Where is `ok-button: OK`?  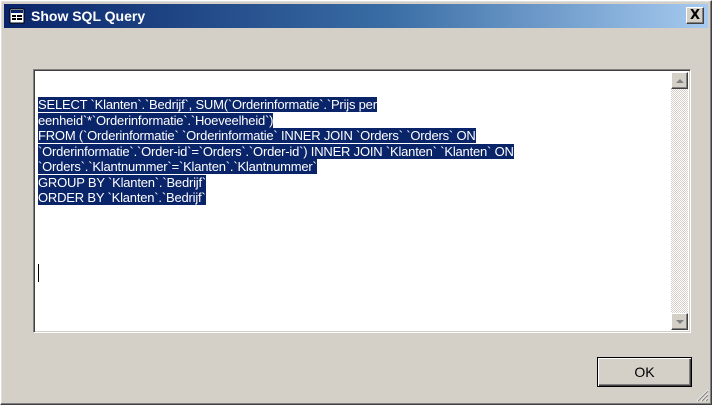
ok-button: OK is located at coordinates (644, 372).